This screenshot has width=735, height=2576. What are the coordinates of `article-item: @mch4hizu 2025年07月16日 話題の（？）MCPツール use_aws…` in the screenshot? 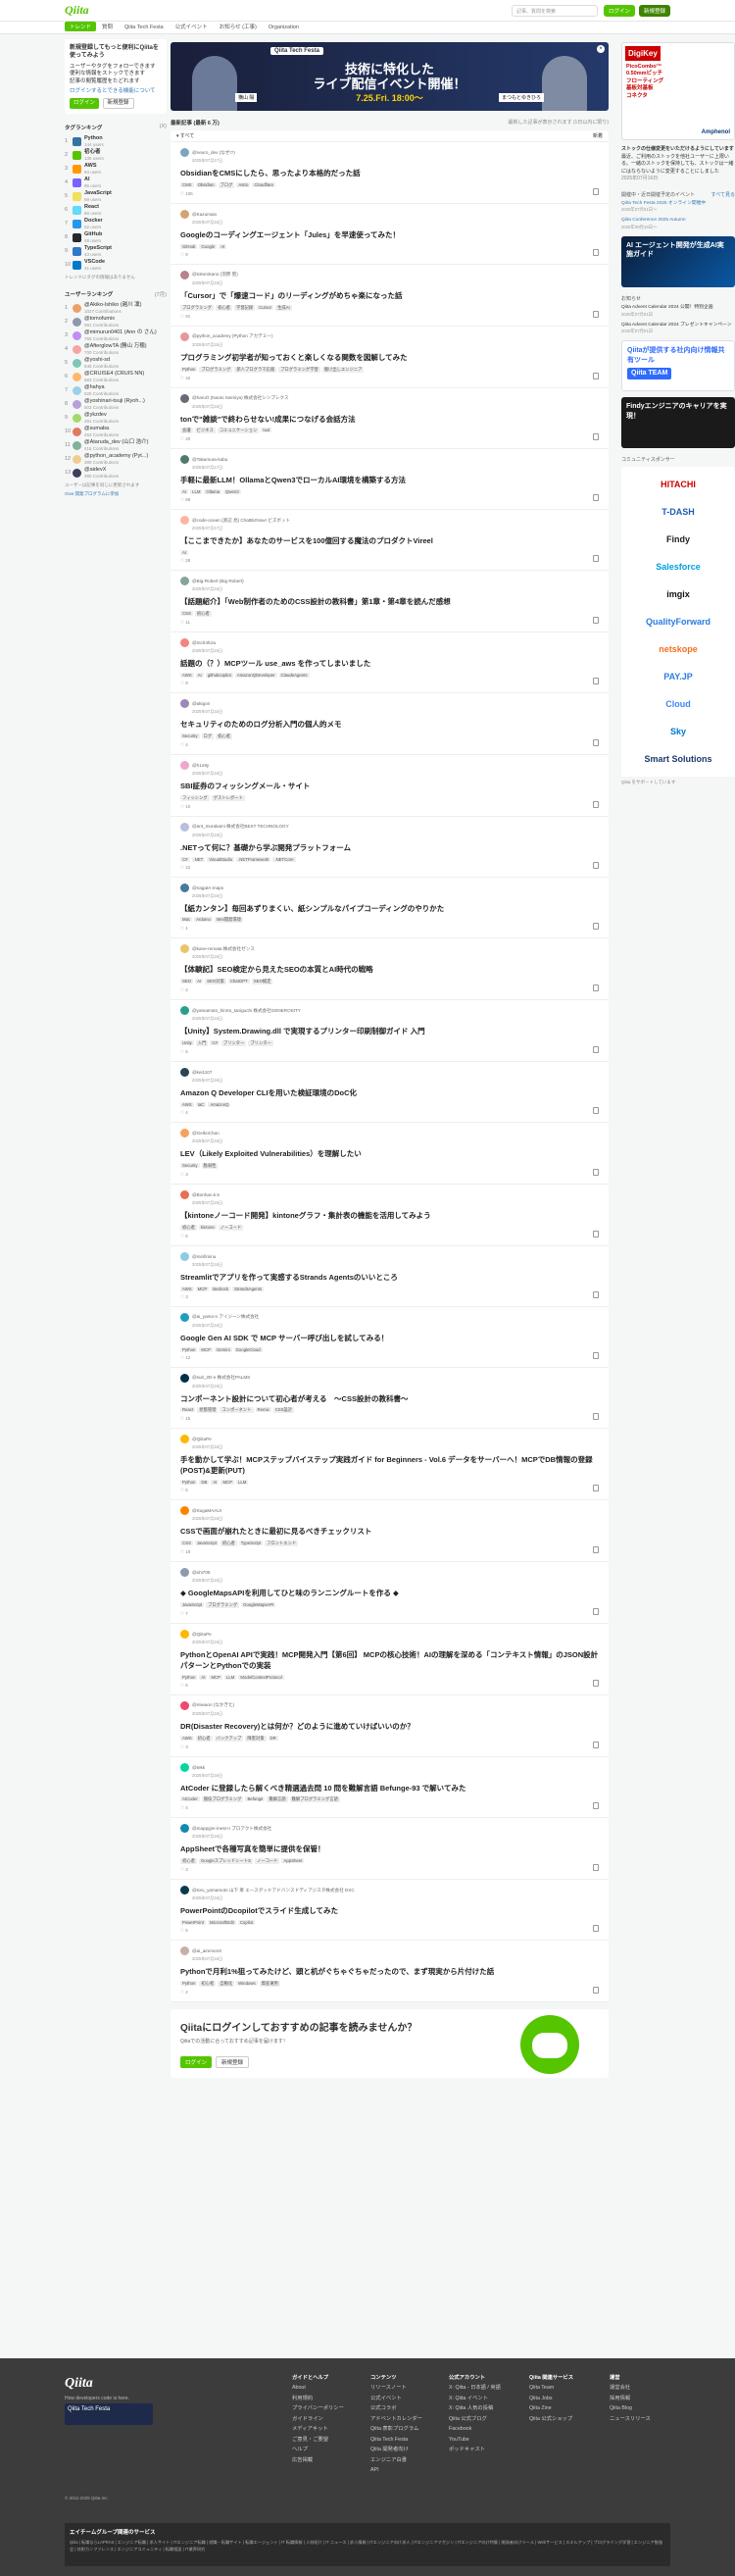 It's located at (390, 662).